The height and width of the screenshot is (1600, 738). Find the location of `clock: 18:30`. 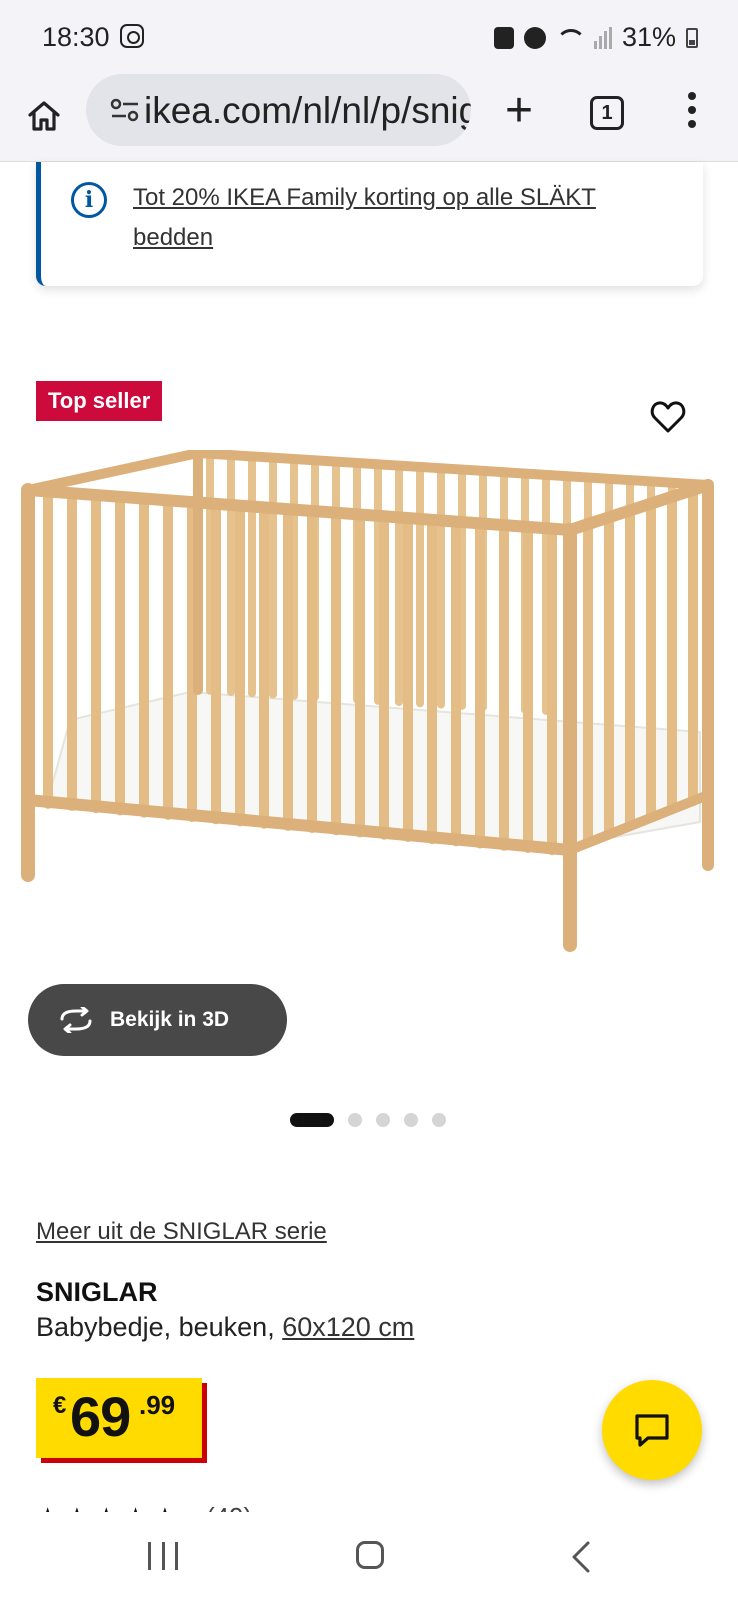

clock: 18:30 is located at coordinates (76, 37).